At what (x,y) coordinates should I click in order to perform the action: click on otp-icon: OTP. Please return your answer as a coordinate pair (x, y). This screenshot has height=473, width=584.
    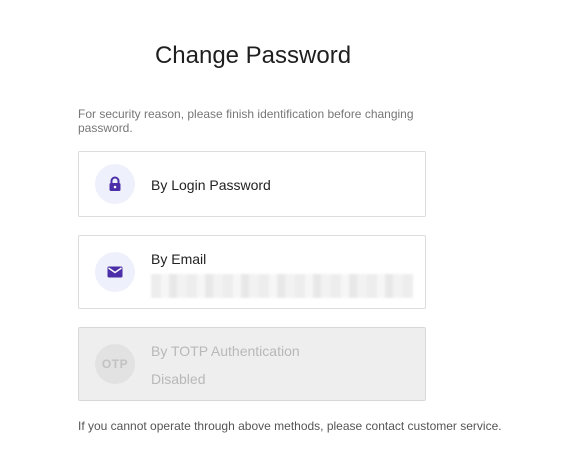
    Looking at the image, I should click on (115, 364).